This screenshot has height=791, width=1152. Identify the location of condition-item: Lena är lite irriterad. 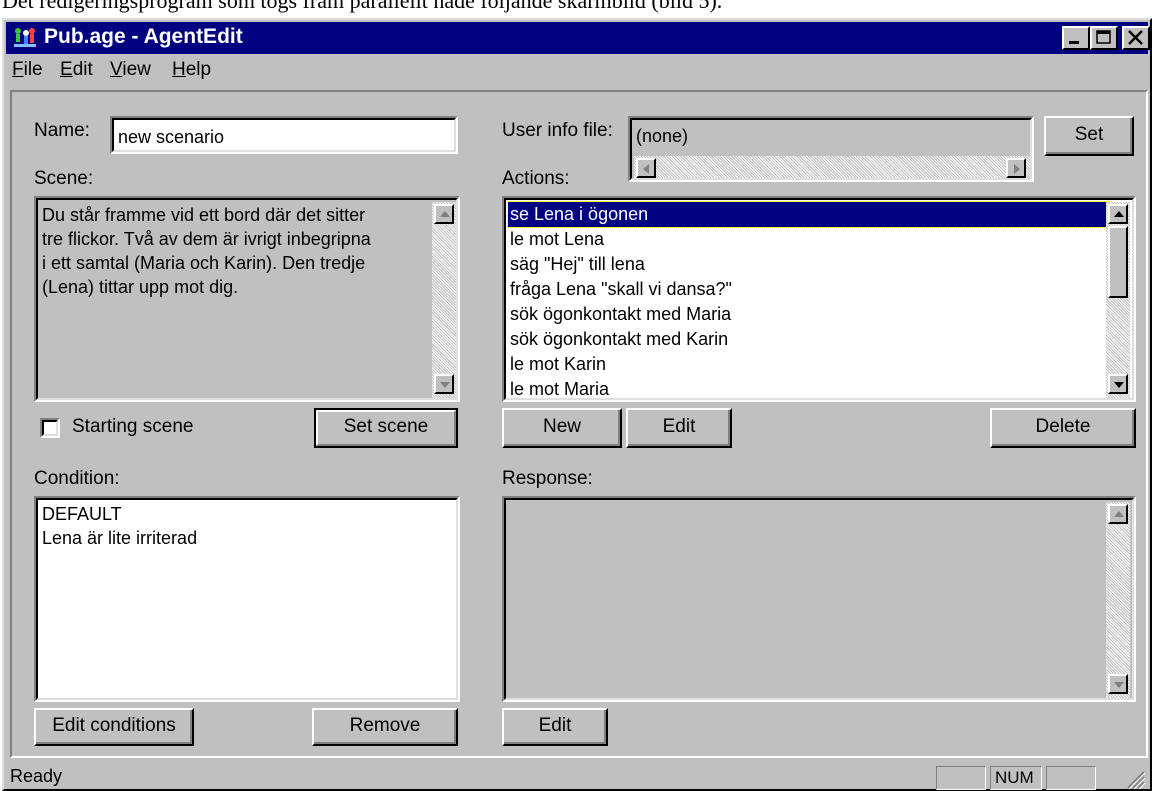
(119, 538).